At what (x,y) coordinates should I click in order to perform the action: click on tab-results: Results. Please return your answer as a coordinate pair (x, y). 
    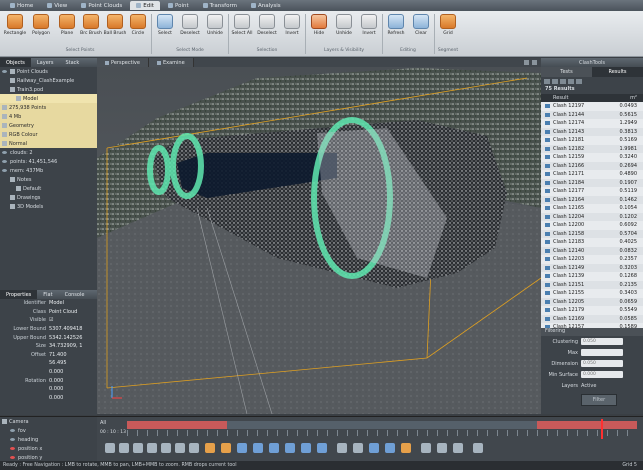
    Looking at the image, I should click on (617, 72).